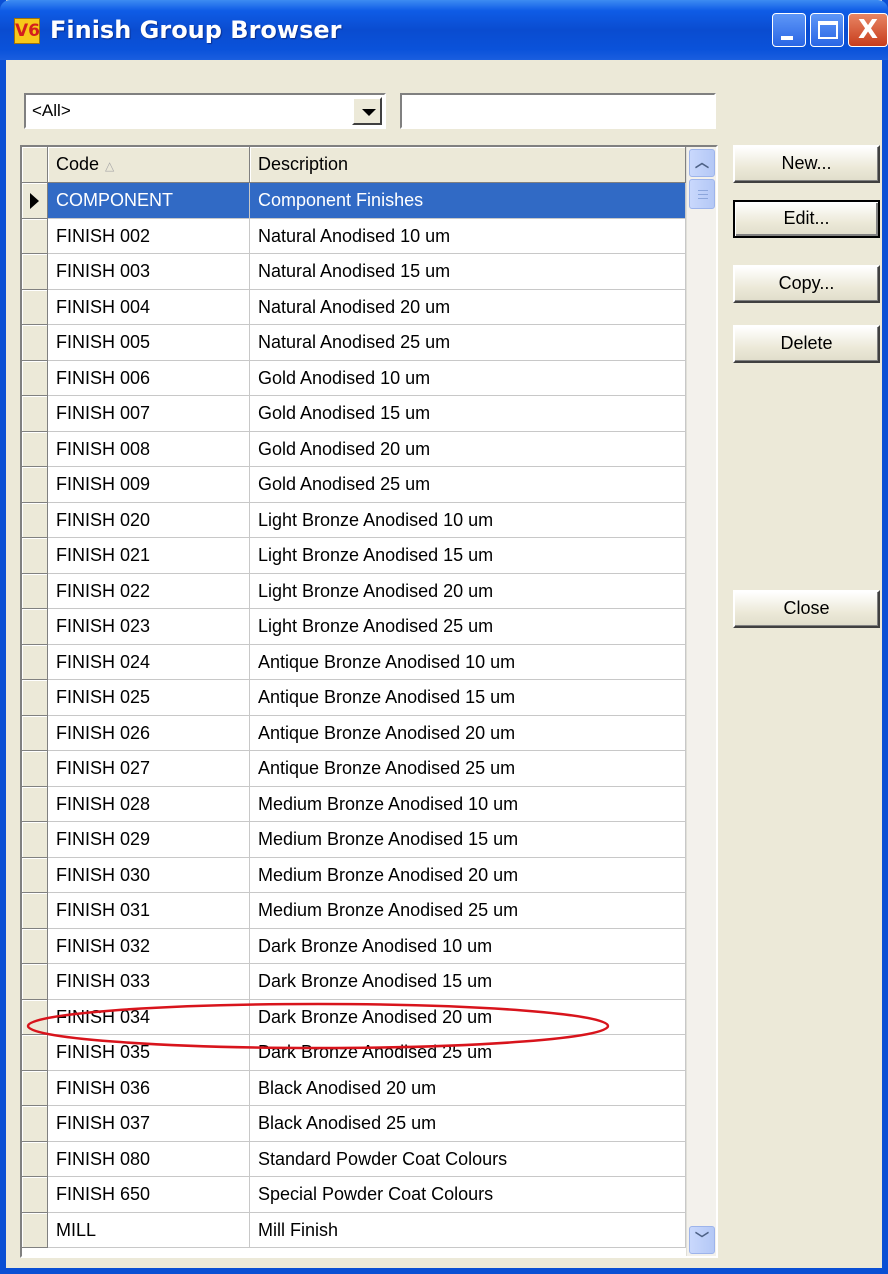 The width and height of the screenshot is (888, 1274). I want to click on cell-description: Gold Anodised 15 um, so click(468, 414).